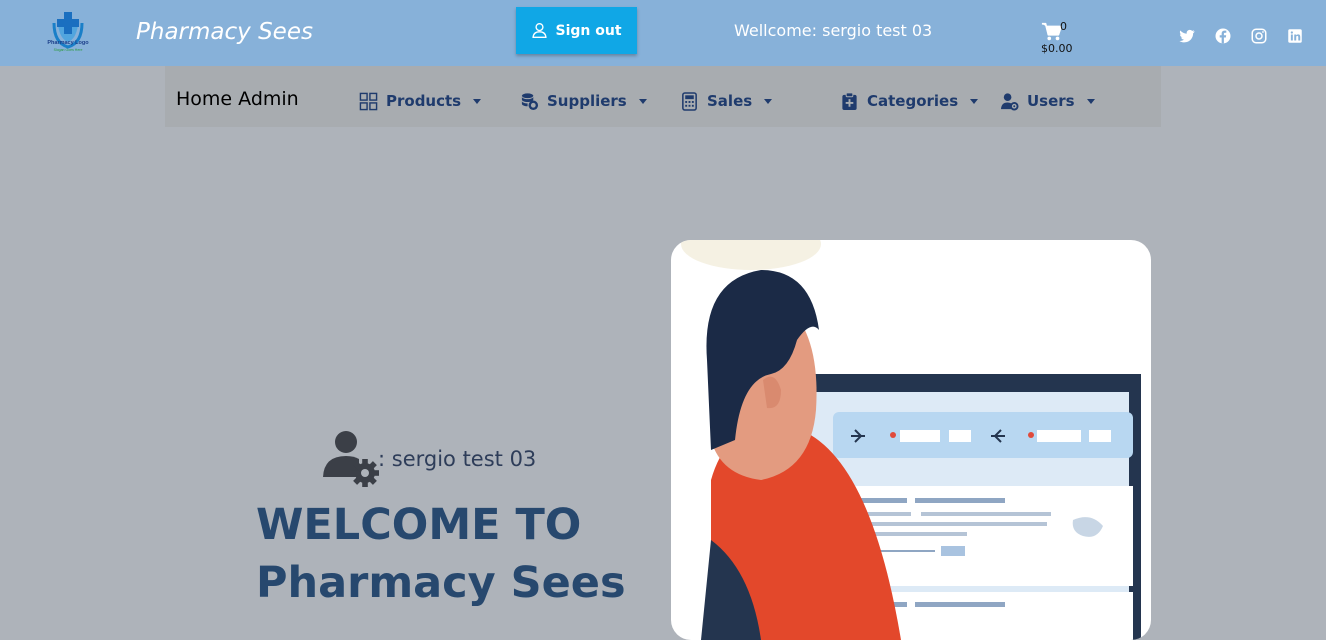 This screenshot has height=640, width=1326. Describe the element at coordinates (68, 43) in the screenshot. I see `logo-caption: Pharmacy Logo` at that location.